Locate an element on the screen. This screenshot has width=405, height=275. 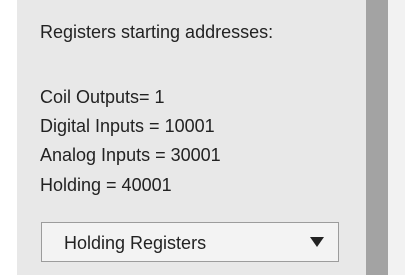
register-type-selected: Holding Registers is located at coordinates (135, 243).